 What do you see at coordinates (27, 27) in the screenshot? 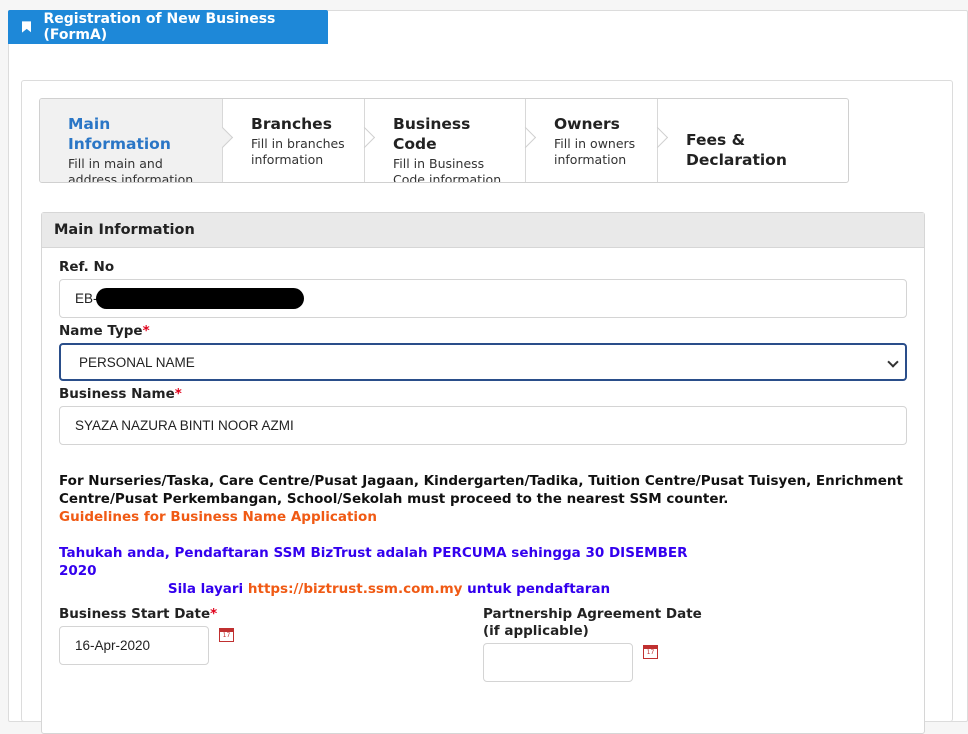
I see `bookmark-icon` at bounding box center [27, 27].